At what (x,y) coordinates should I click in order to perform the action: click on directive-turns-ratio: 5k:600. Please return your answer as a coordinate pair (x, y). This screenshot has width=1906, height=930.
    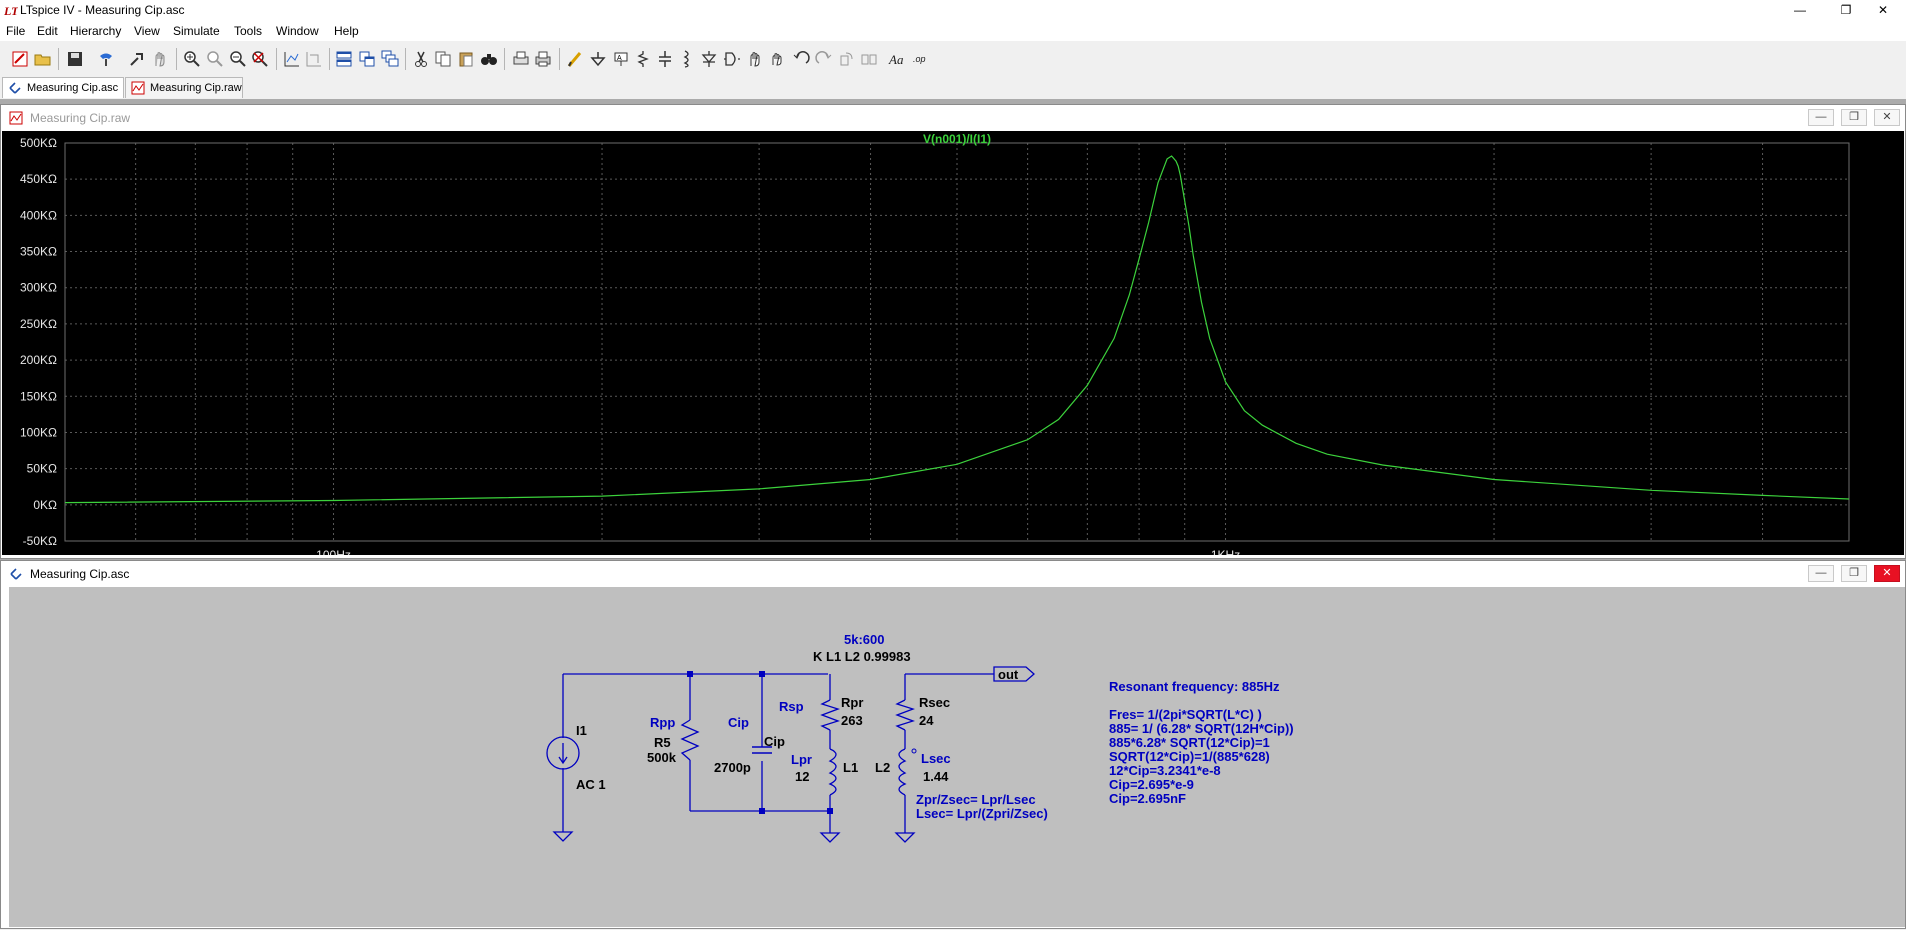
    Looking at the image, I should click on (864, 639).